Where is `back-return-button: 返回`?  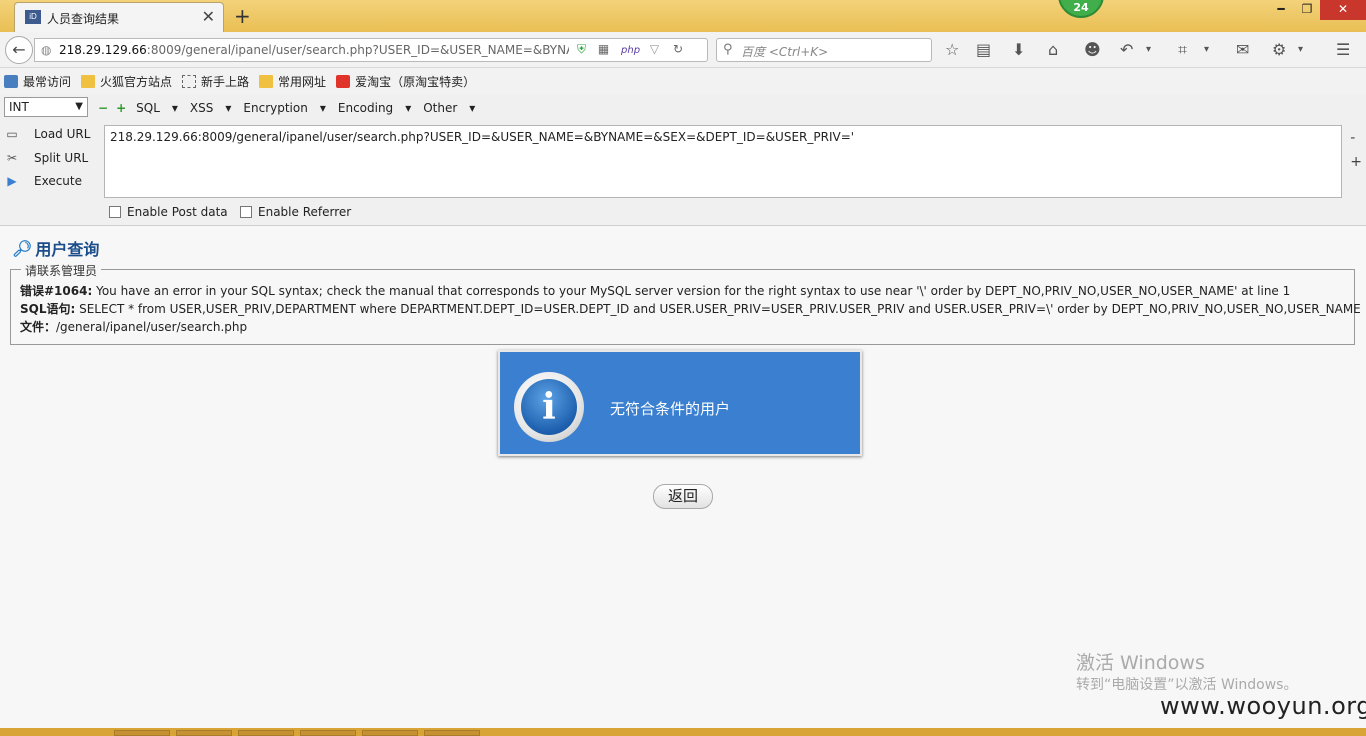 back-return-button: 返回 is located at coordinates (683, 496).